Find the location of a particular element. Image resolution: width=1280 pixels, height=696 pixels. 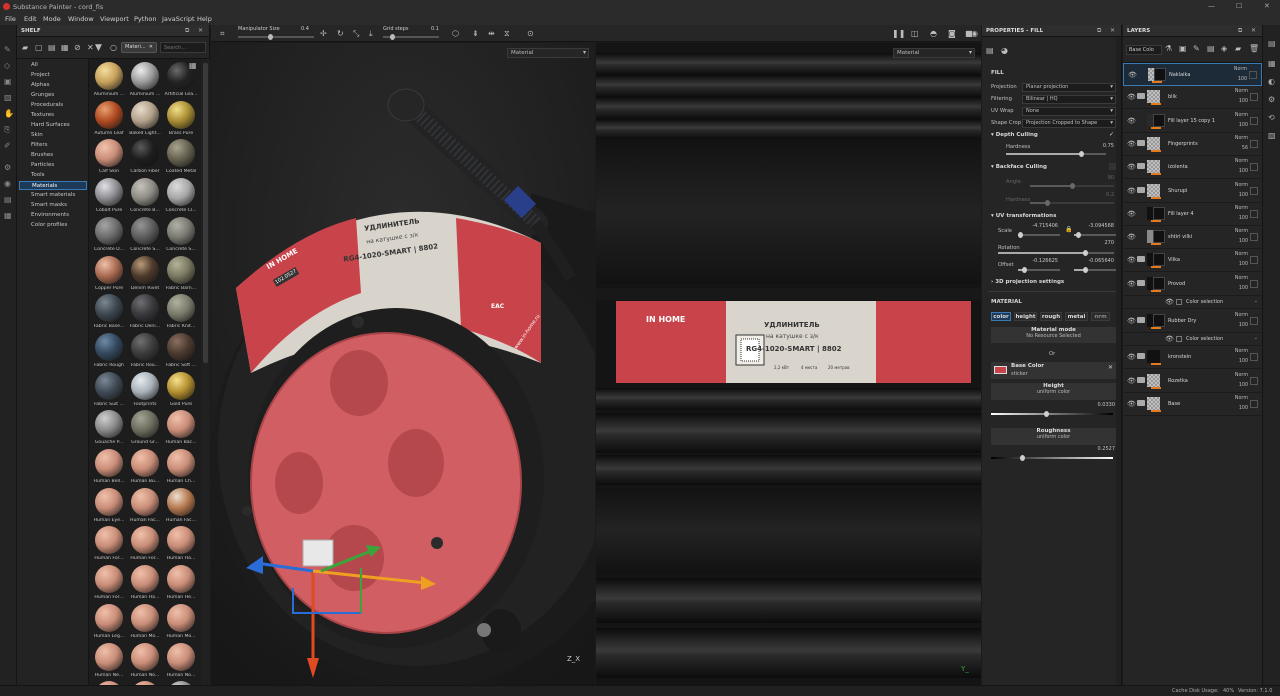

pause-icon: ❚❚ is located at coordinates (898, 33).